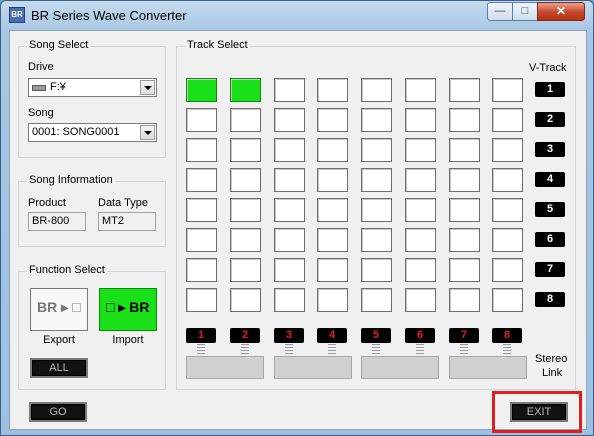 This screenshot has width=594, height=436. Describe the element at coordinates (147, 87) in the screenshot. I see `drive-dropdown-arrow-icon` at that location.